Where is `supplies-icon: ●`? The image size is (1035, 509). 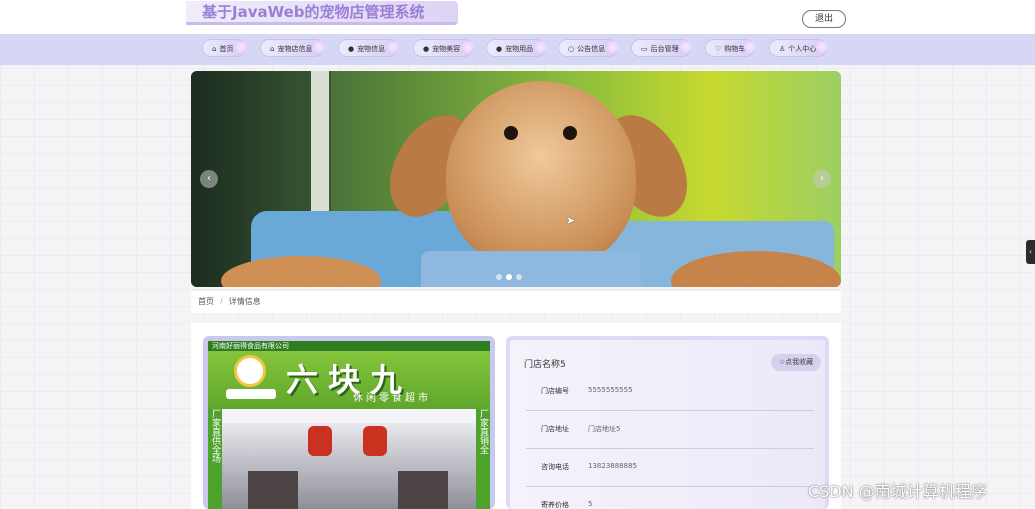 supplies-icon: ● is located at coordinates (499, 49).